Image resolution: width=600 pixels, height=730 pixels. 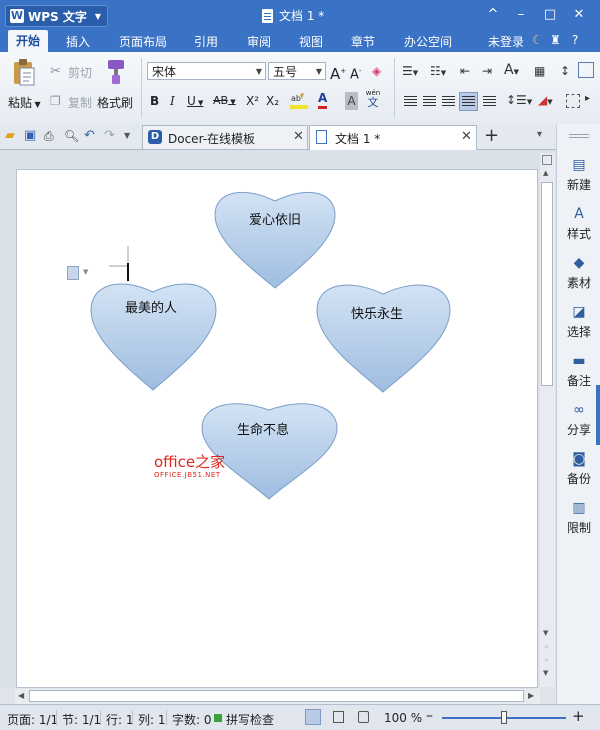 I want to click on panel-share: ∞ 分享, so click(x=578, y=420).